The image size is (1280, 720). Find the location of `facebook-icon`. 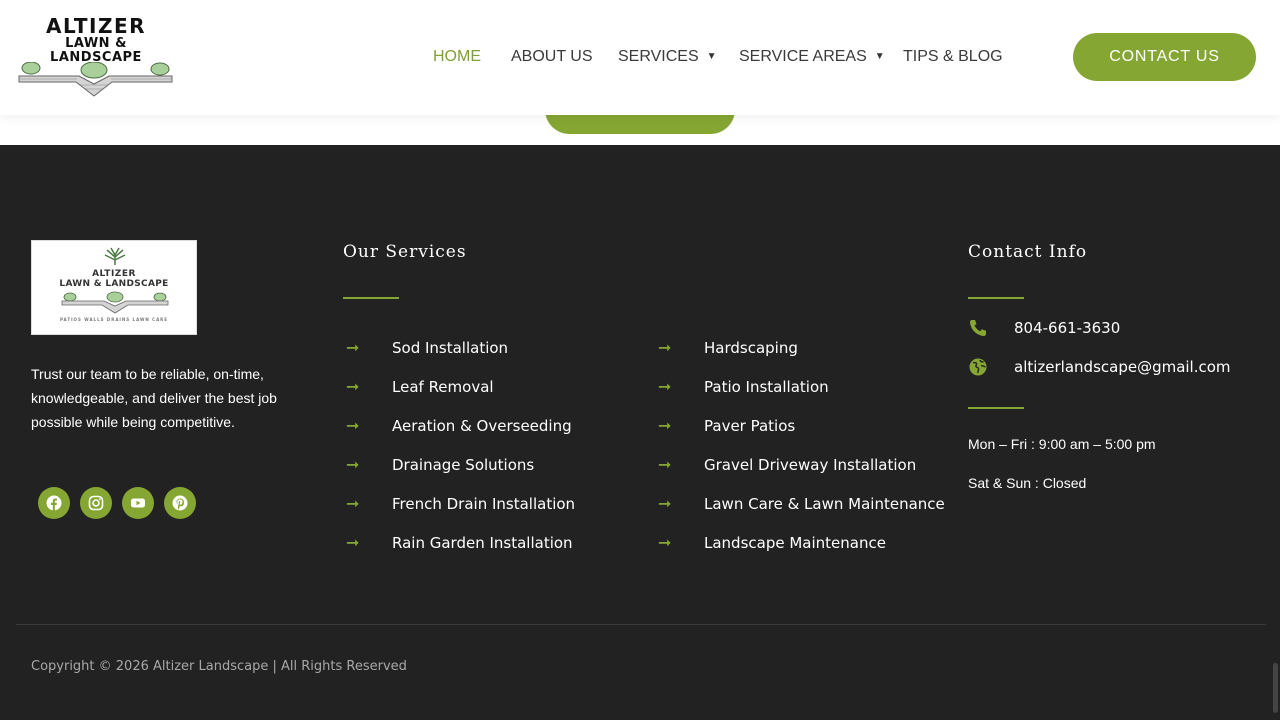

facebook-icon is located at coordinates (54, 503).